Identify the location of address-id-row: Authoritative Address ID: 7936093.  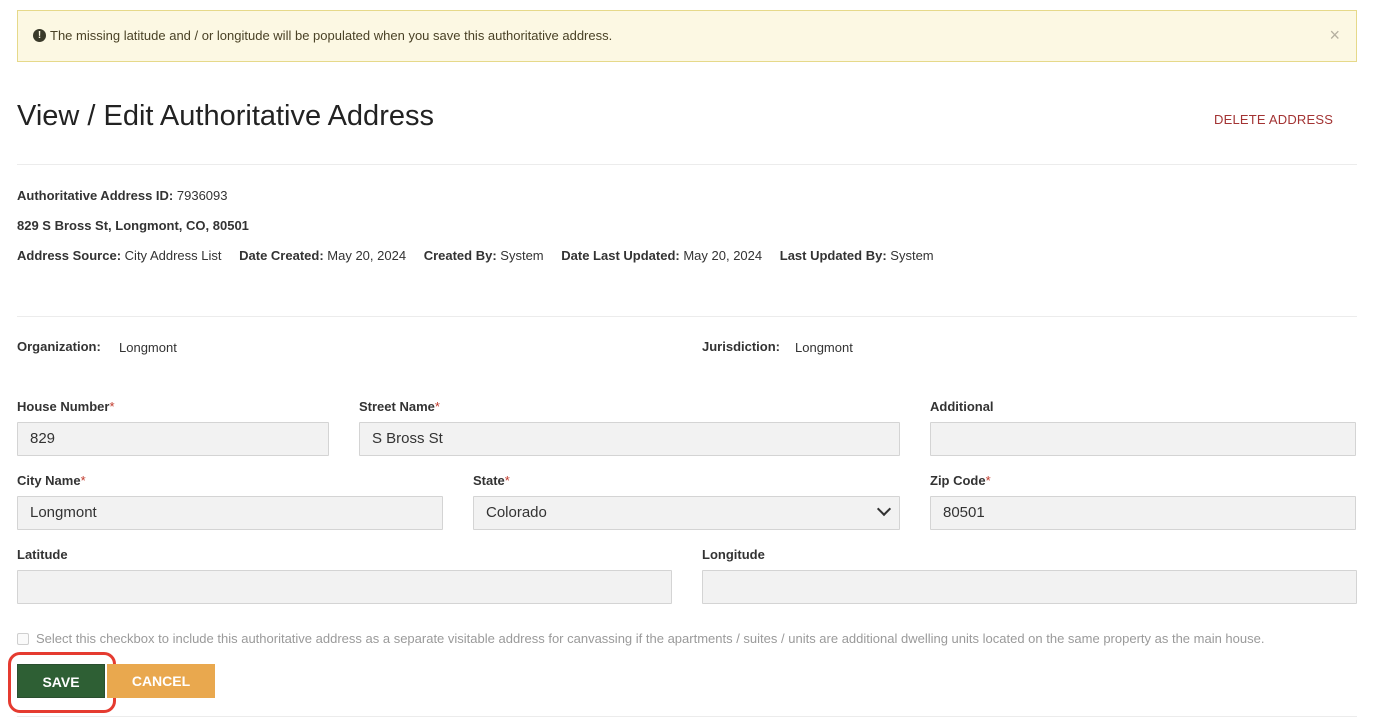
(122, 195).